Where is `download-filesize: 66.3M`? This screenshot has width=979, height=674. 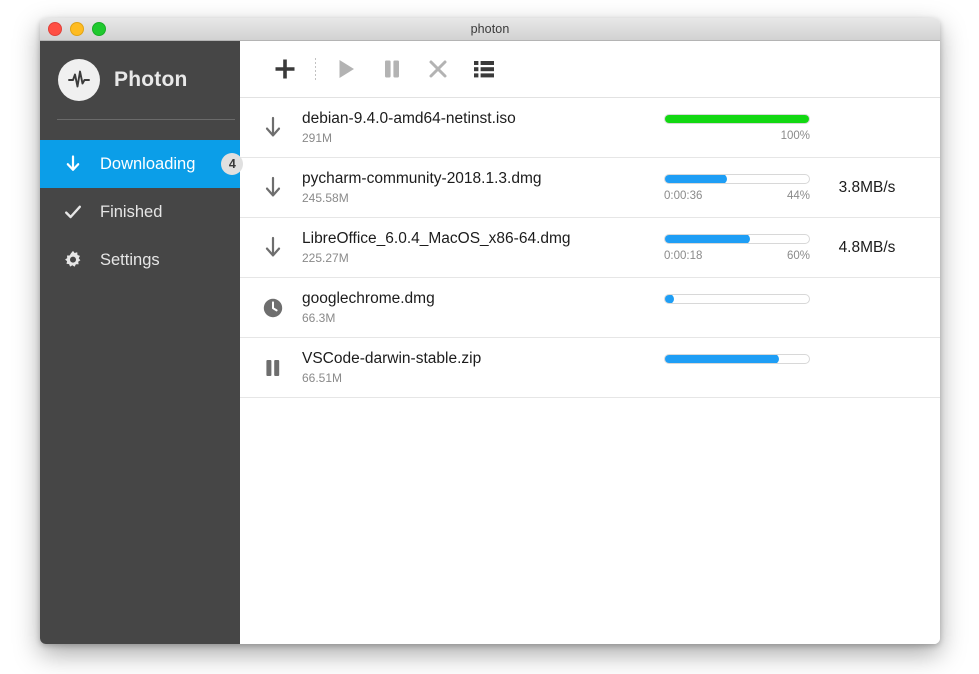
download-filesize: 66.3M is located at coordinates (319, 318).